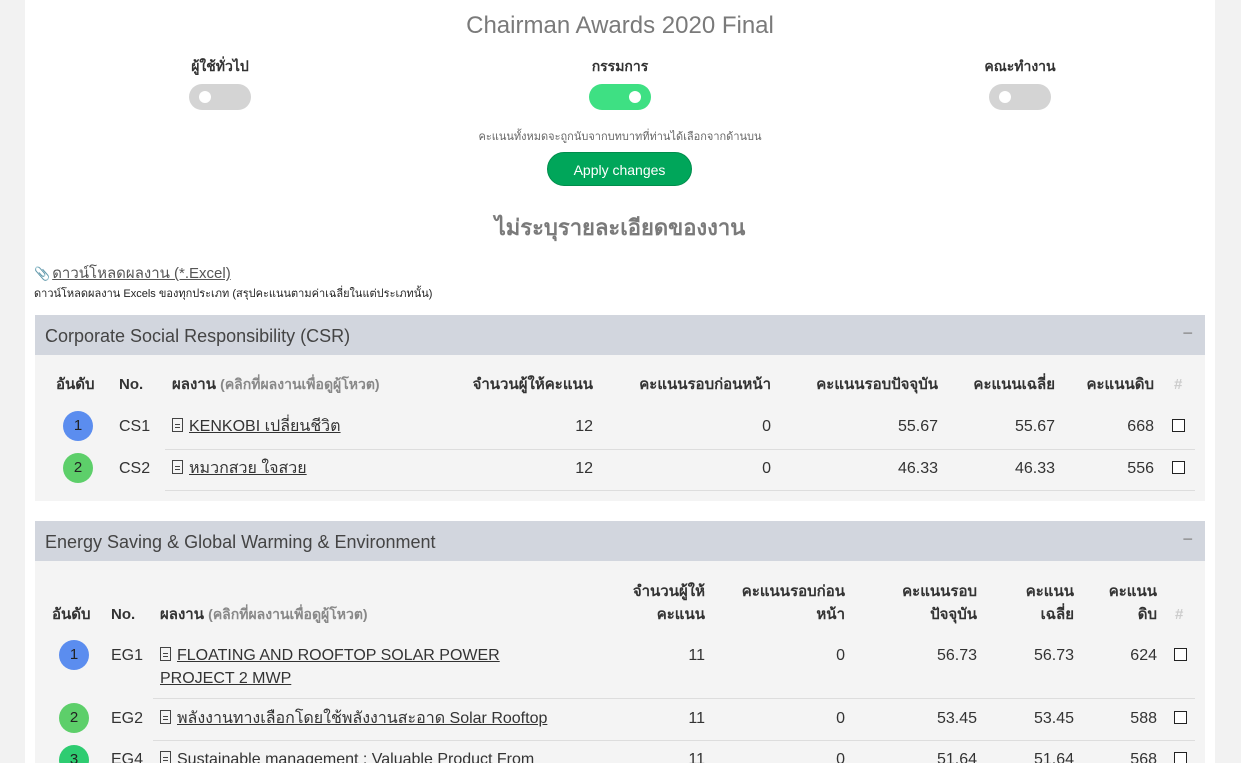  Describe the element at coordinates (1057, 614) in the screenshot. I see `col-avg-line2: เฉลี่ย` at that location.